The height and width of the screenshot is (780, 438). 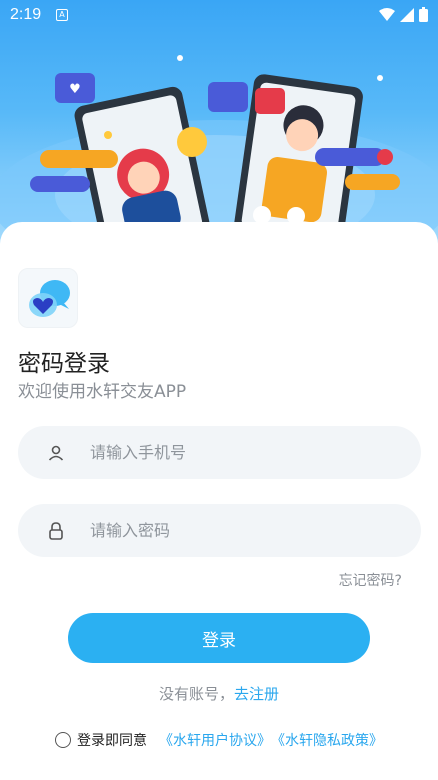 What do you see at coordinates (63, 740) in the screenshot?
I see `agree-radio` at bounding box center [63, 740].